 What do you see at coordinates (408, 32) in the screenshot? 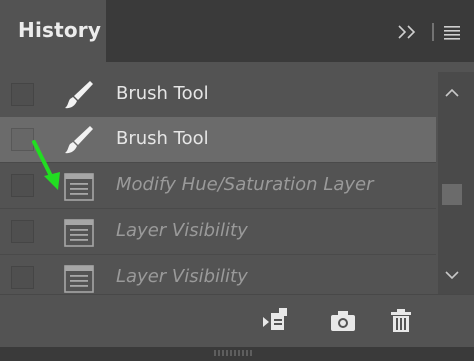
I see `double-chevron-right-icon` at bounding box center [408, 32].